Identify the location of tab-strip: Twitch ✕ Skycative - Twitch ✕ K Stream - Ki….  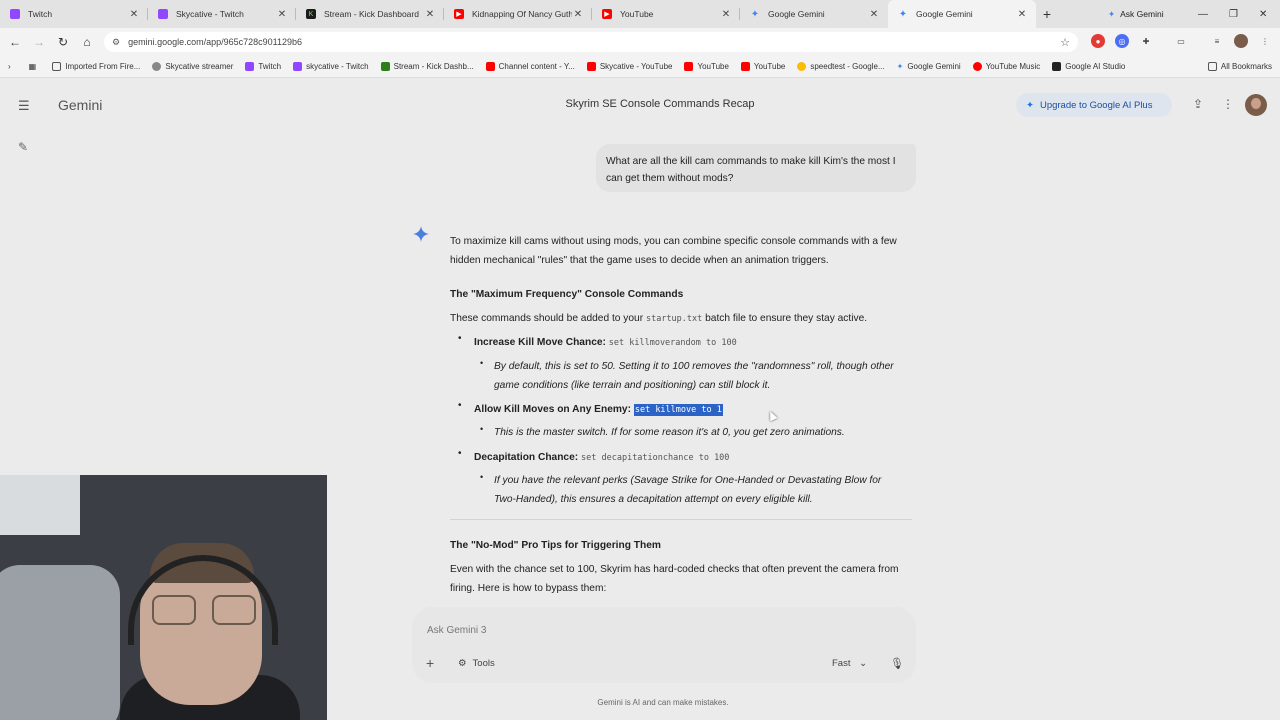
(640, 14).